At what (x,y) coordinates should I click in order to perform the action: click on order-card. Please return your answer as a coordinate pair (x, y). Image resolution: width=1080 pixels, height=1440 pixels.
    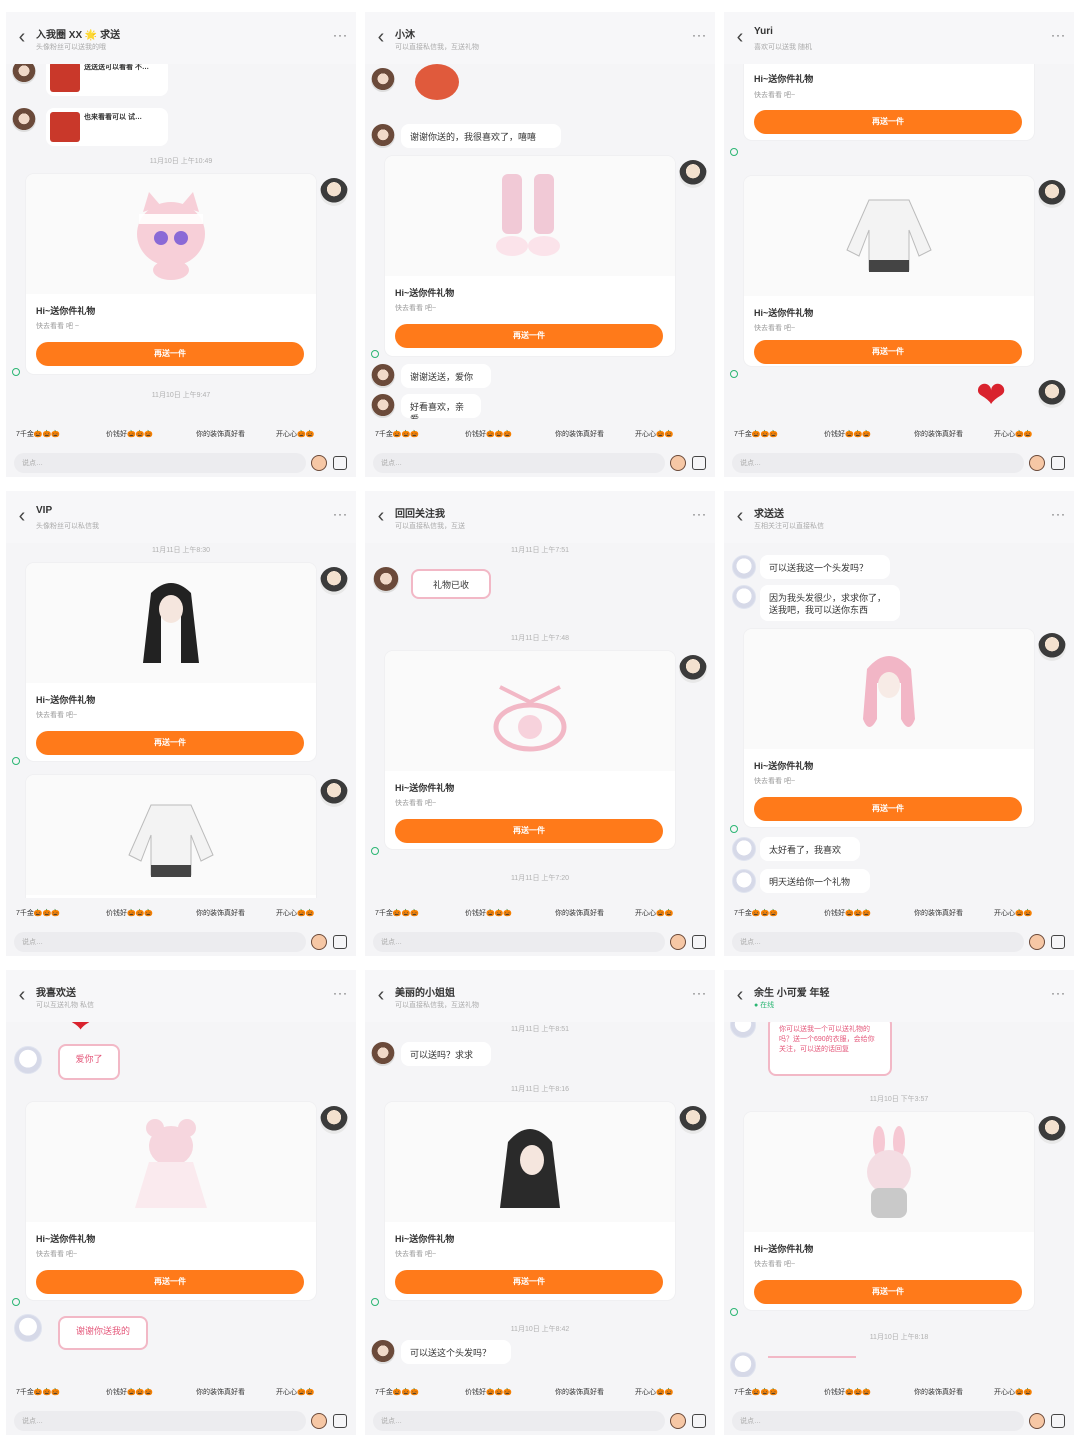
    Looking at the image, I should click on (171, 836).